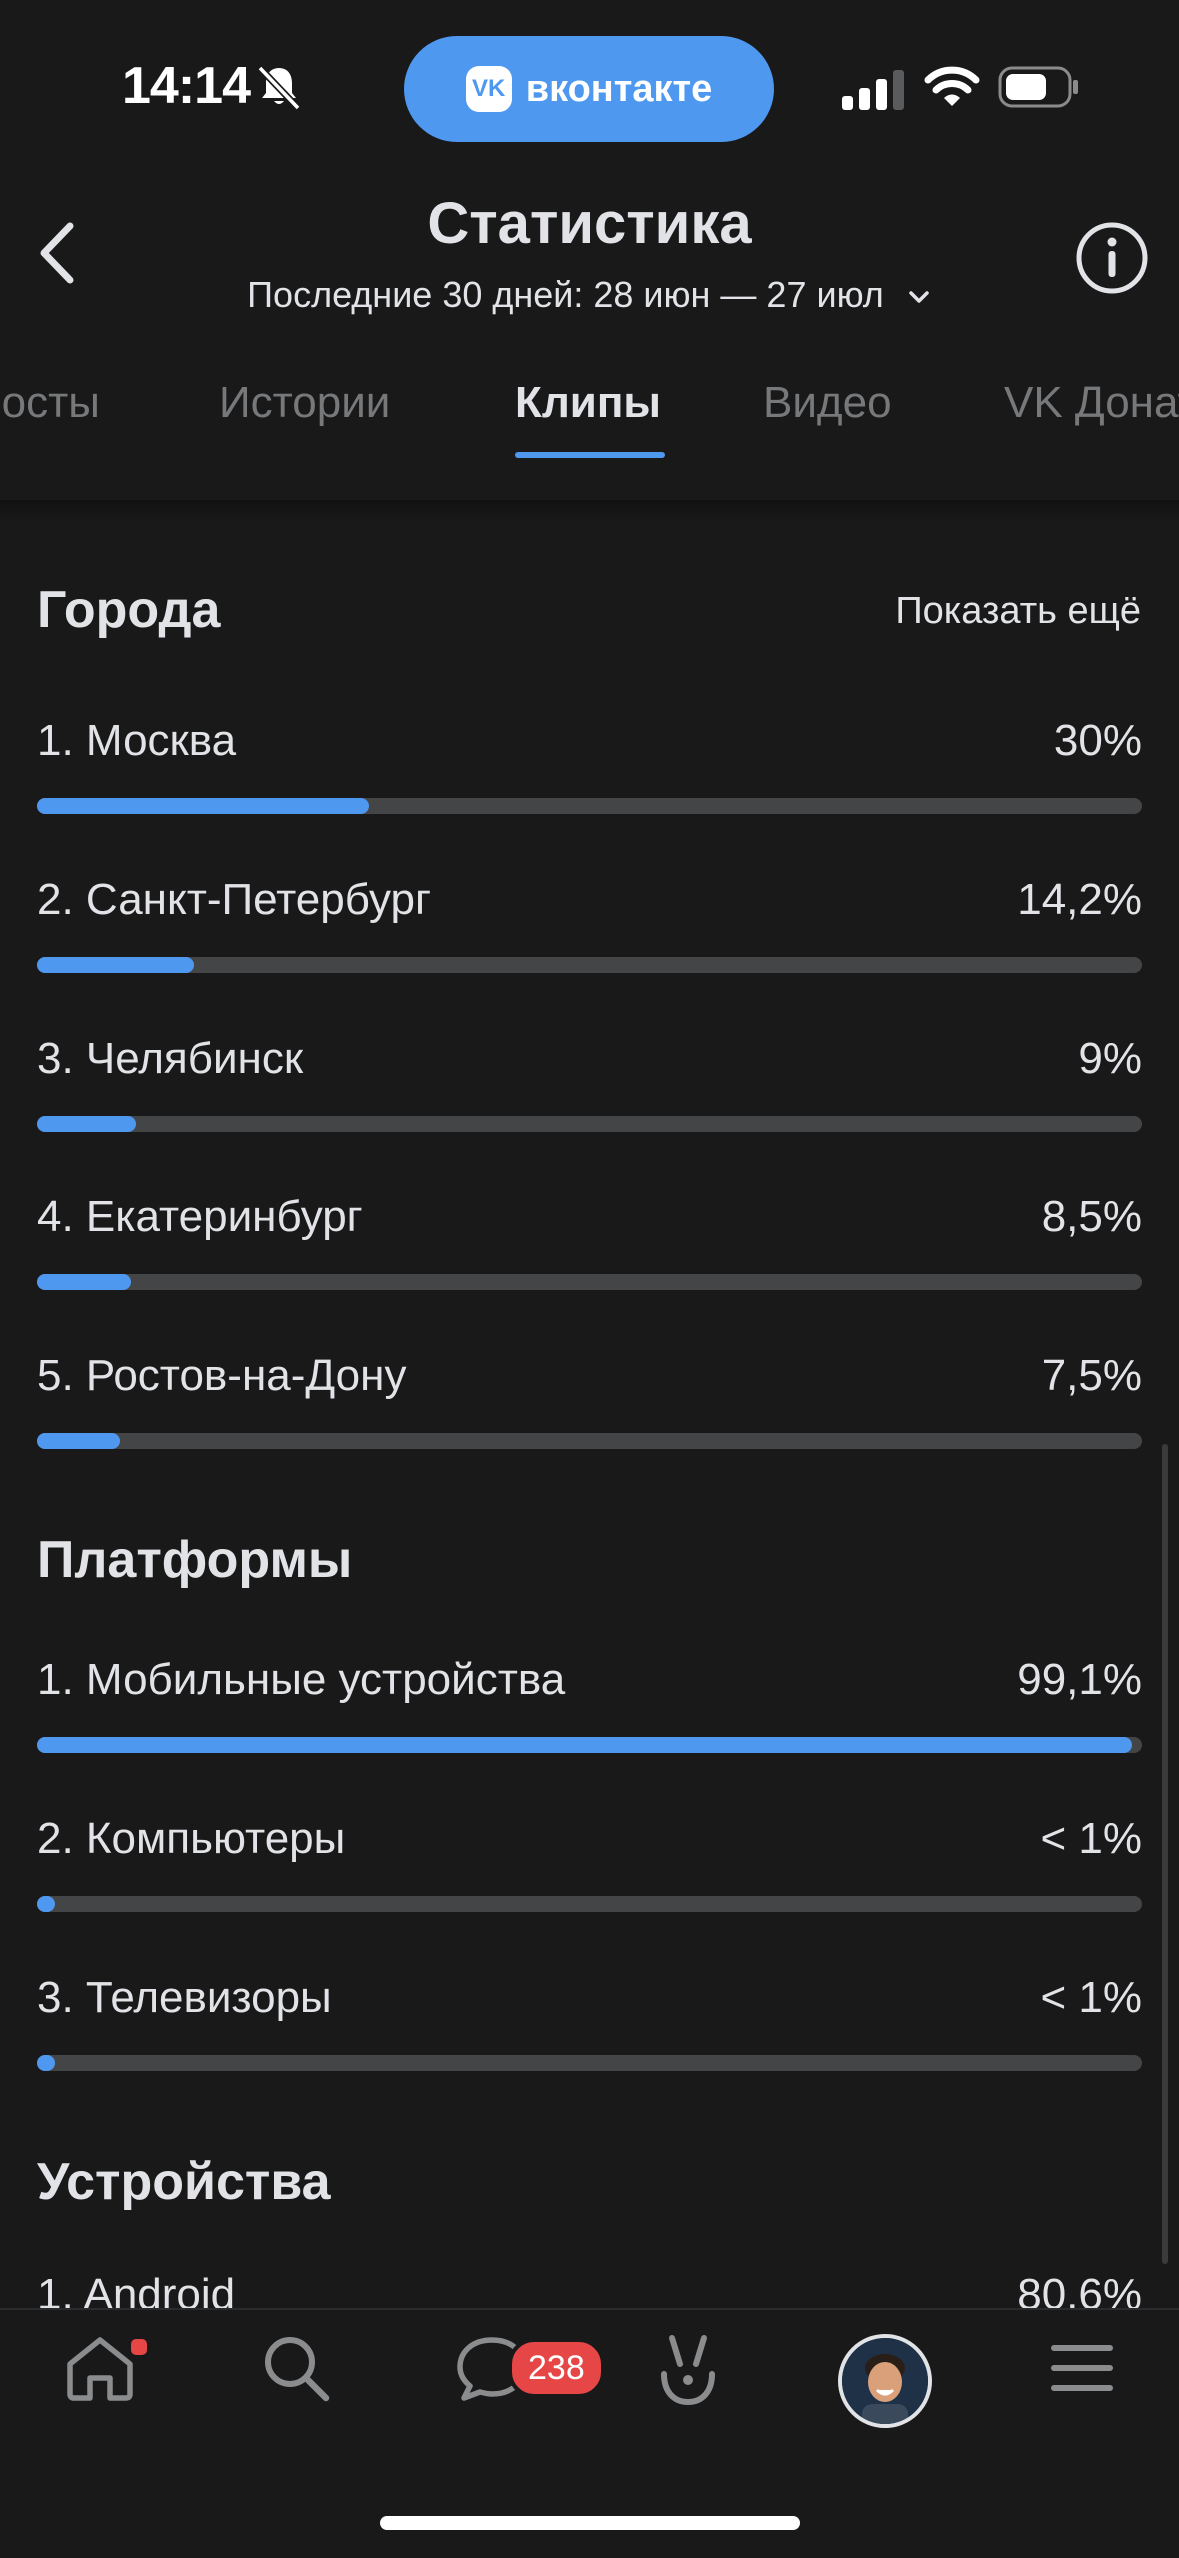 This screenshot has height=2558, width=1179. I want to click on tab-clips: Клипы, so click(588, 403).